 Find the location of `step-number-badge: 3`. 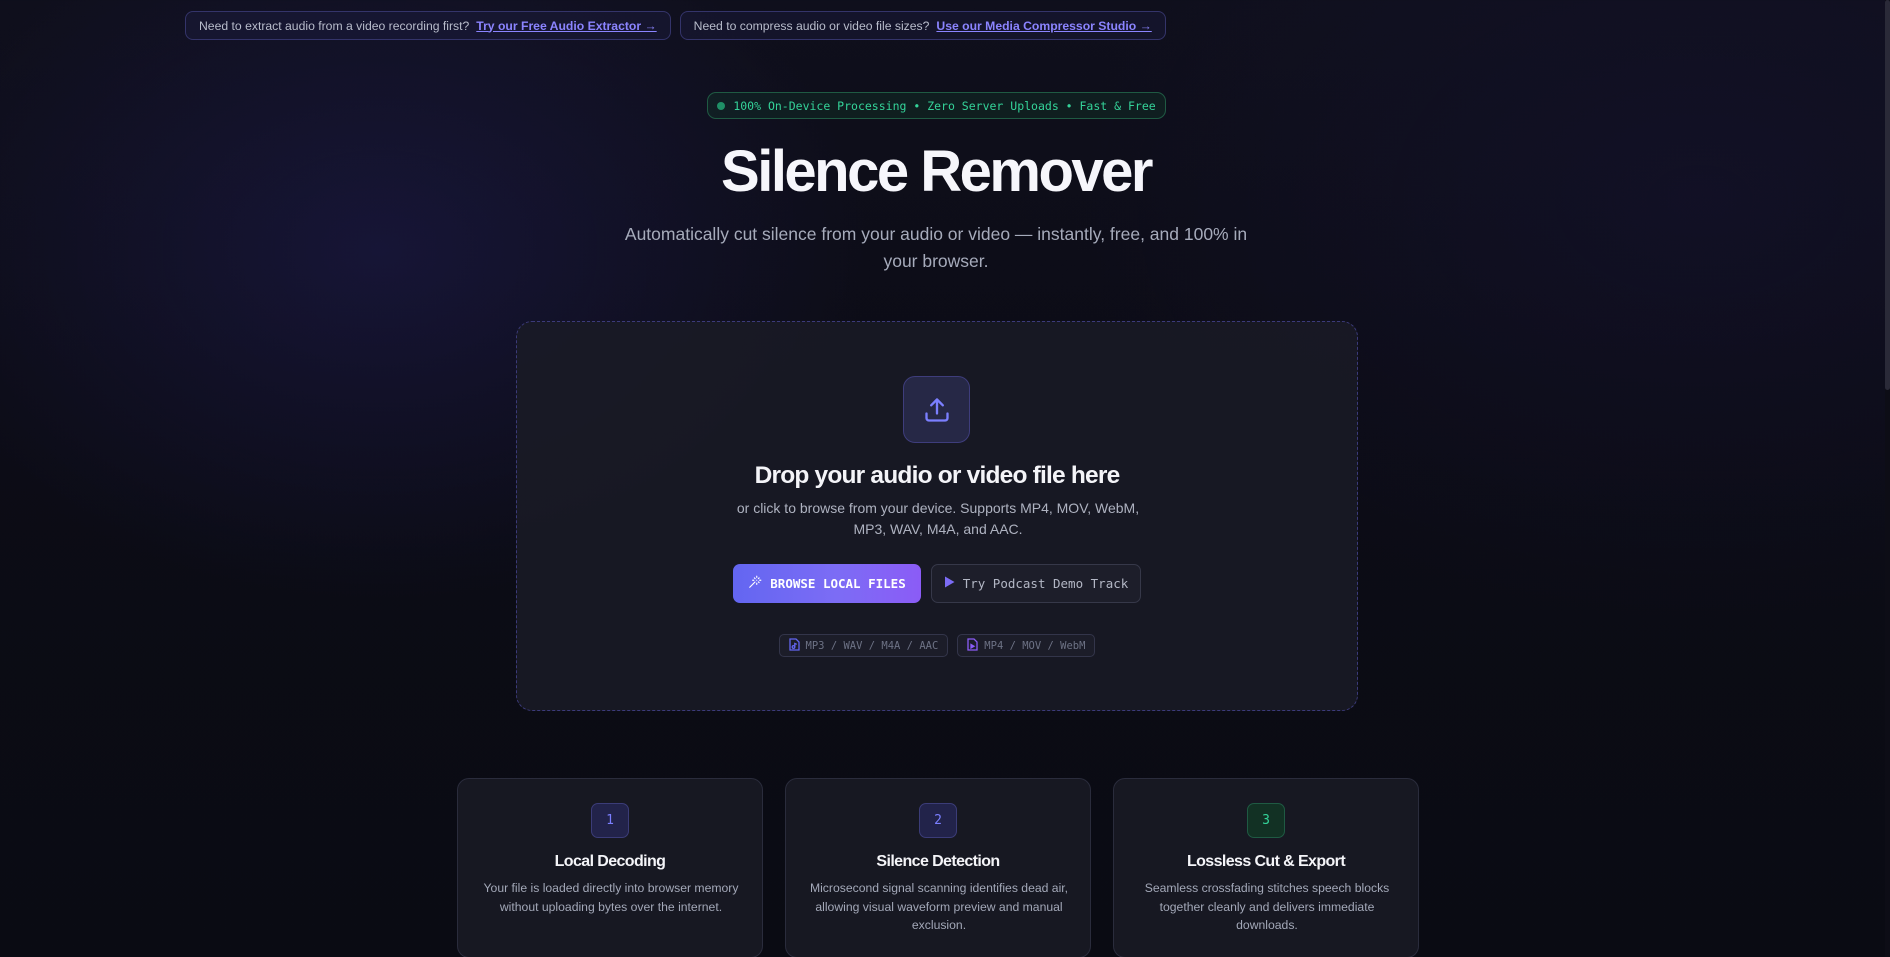

step-number-badge: 3 is located at coordinates (1266, 820).